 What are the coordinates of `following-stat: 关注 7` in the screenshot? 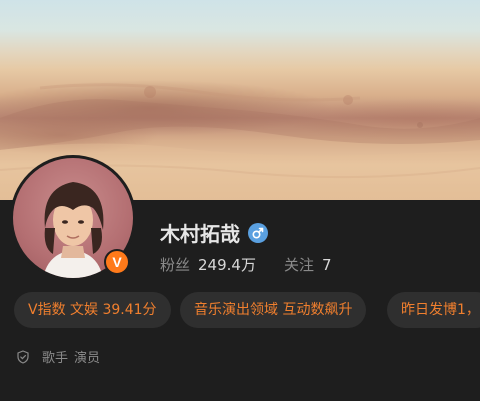 It's located at (308, 264).